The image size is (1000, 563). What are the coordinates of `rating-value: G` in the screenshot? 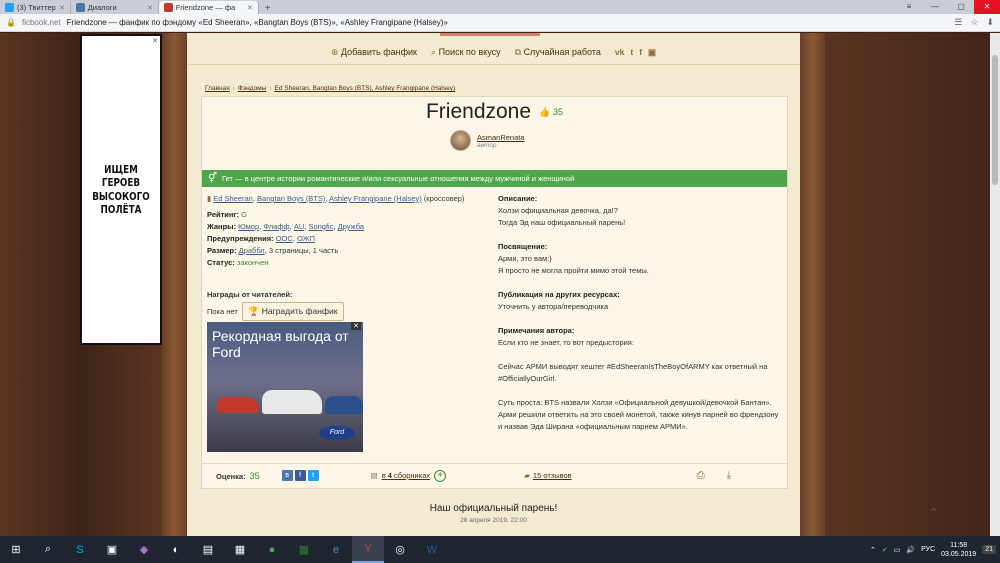 It's located at (244, 214).